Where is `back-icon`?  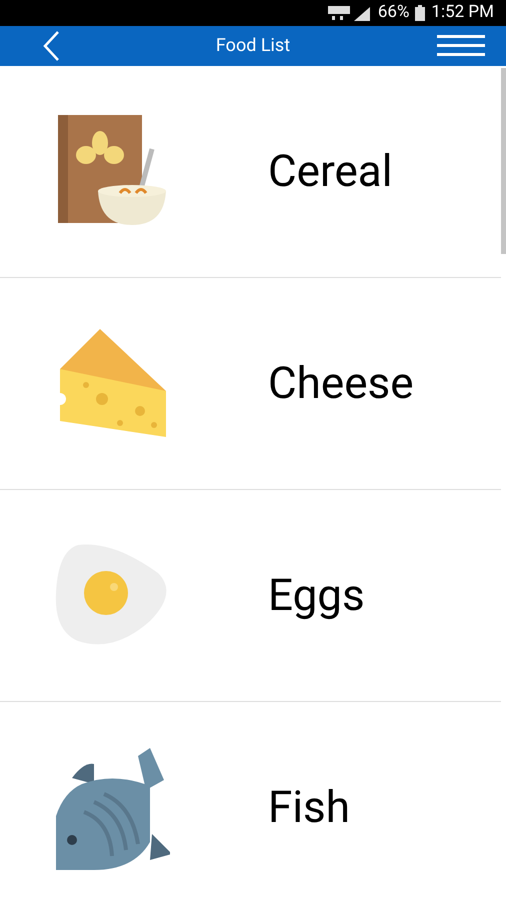
back-icon is located at coordinates (51, 46).